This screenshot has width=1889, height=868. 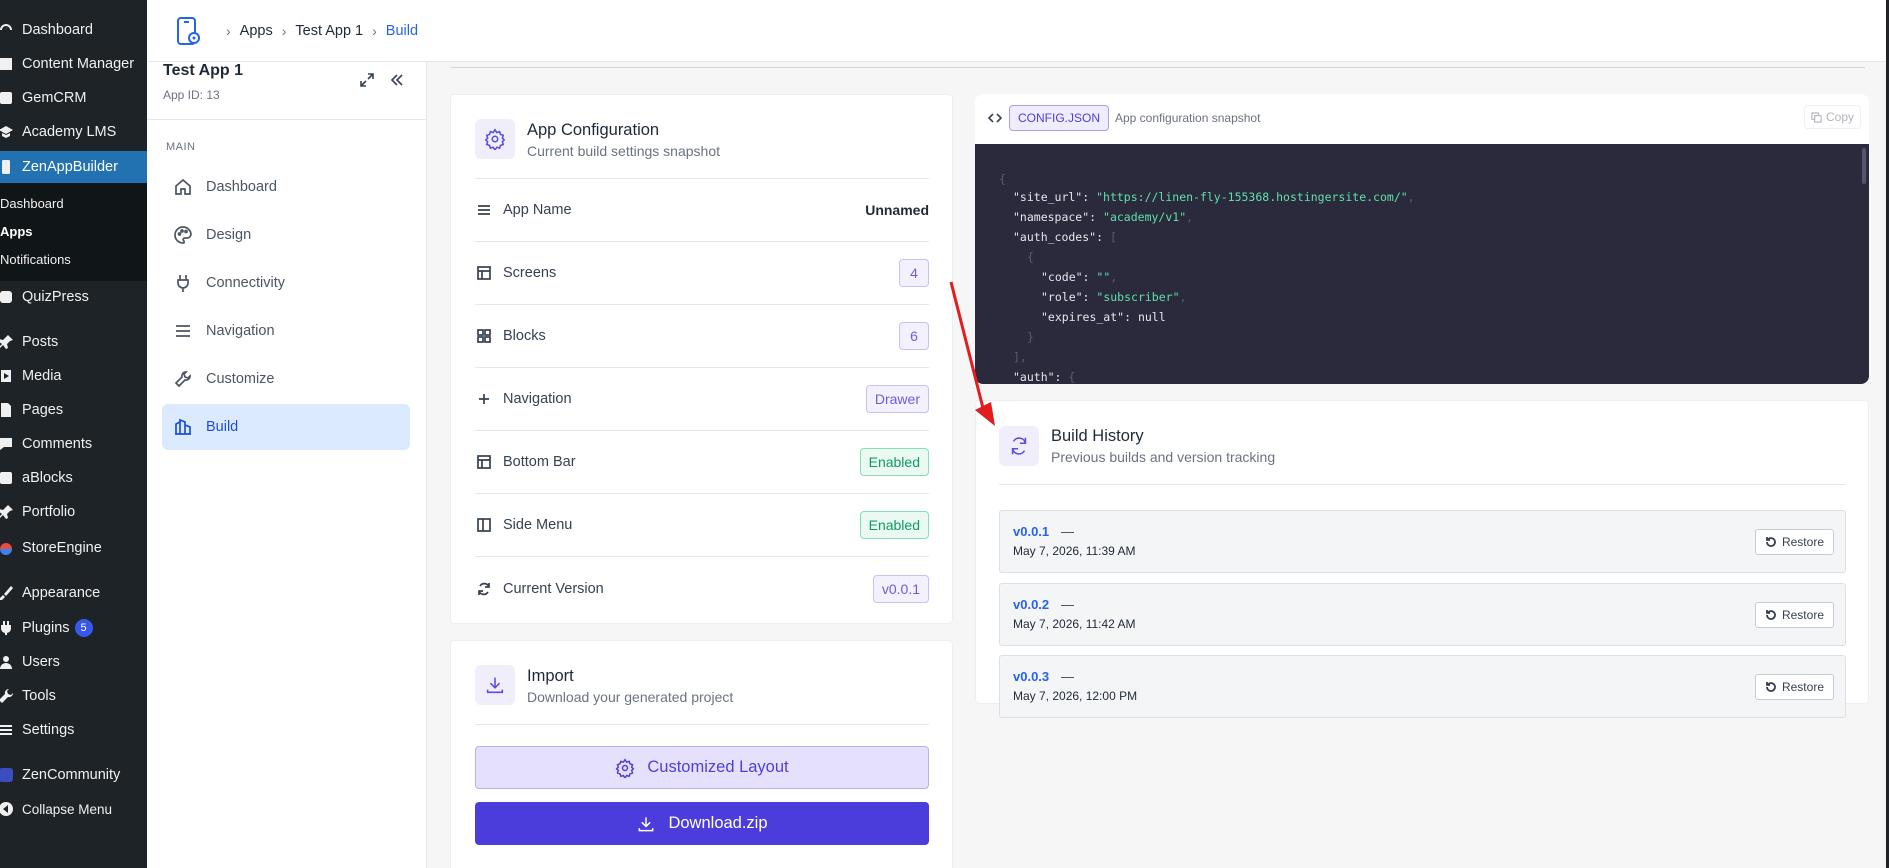 I want to click on download-zip-button: Download.zip, so click(x=702, y=823).